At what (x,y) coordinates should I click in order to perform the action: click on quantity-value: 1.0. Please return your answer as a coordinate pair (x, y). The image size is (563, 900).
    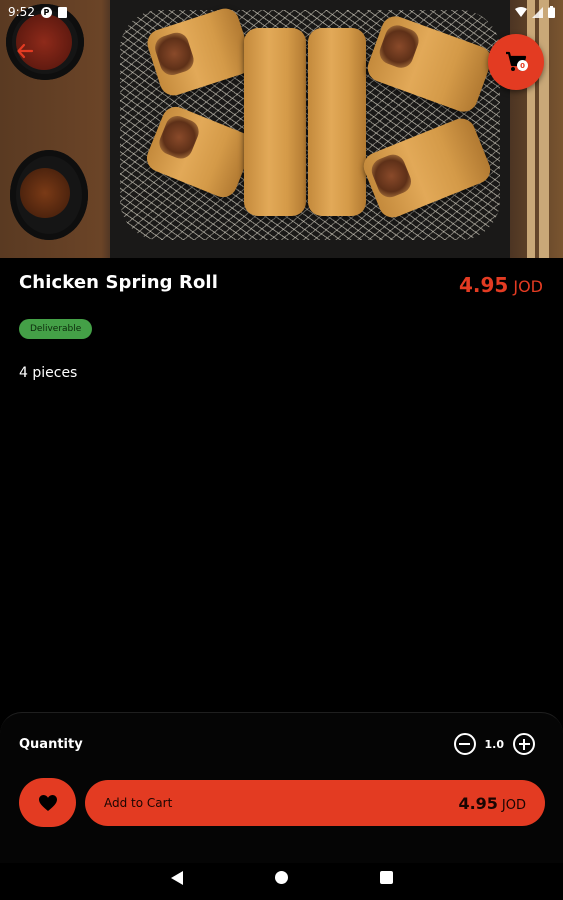
    Looking at the image, I should click on (494, 744).